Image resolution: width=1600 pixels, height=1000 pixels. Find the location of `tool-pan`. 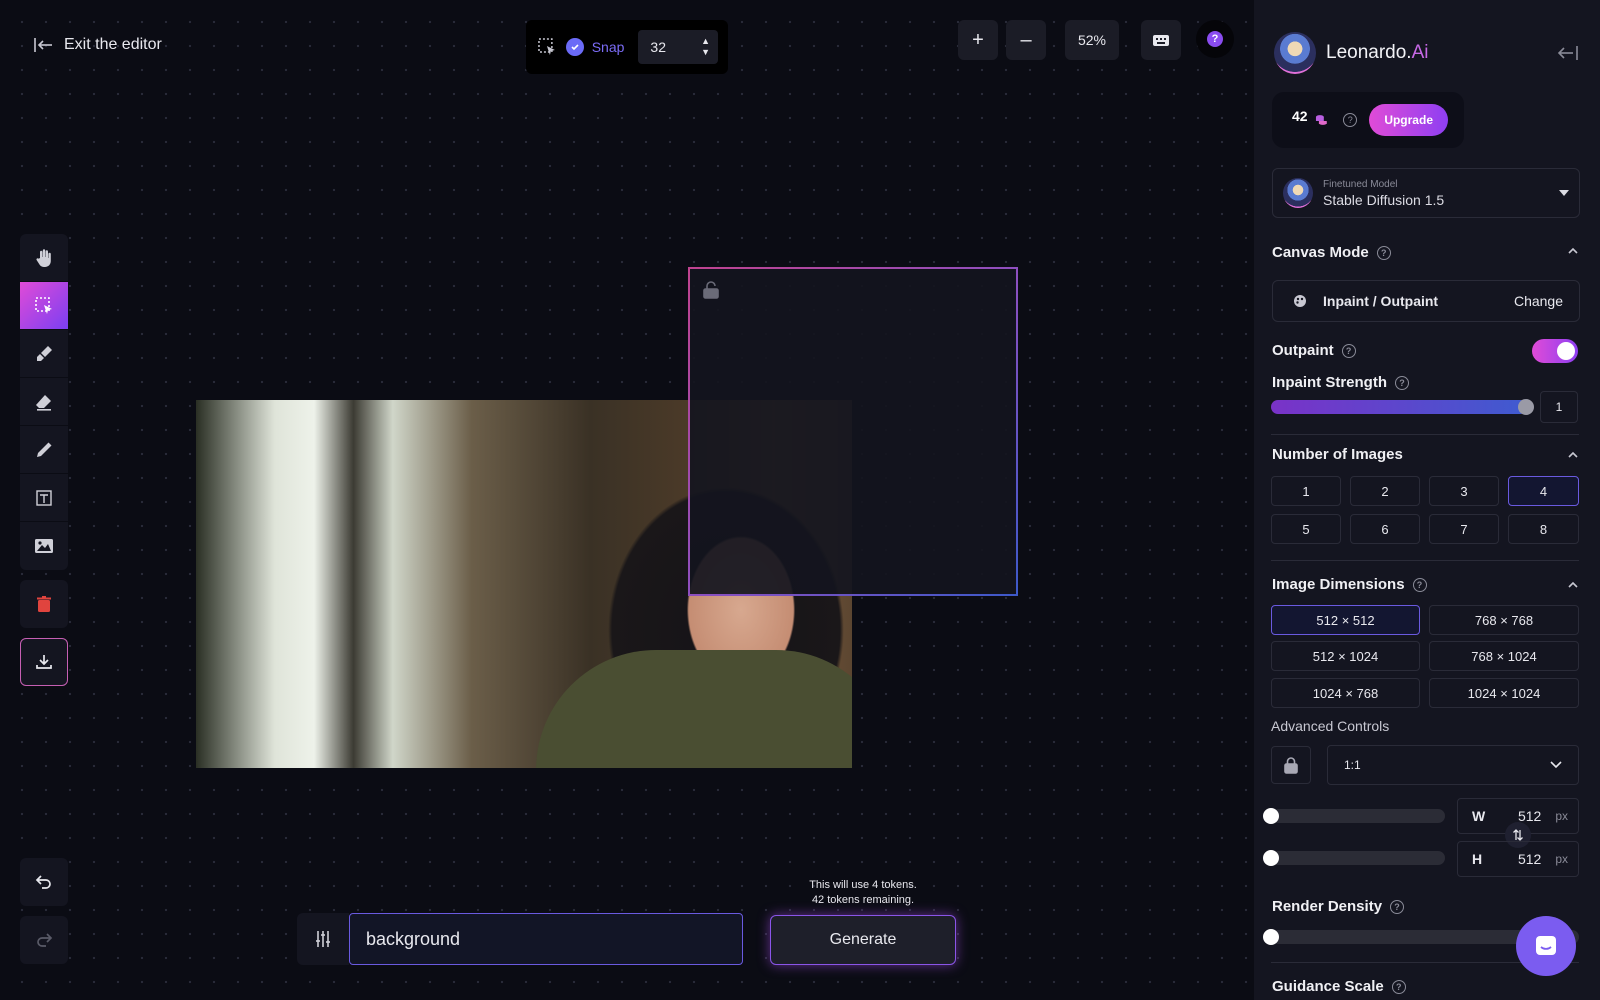

tool-pan is located at coordinates (44, 258).